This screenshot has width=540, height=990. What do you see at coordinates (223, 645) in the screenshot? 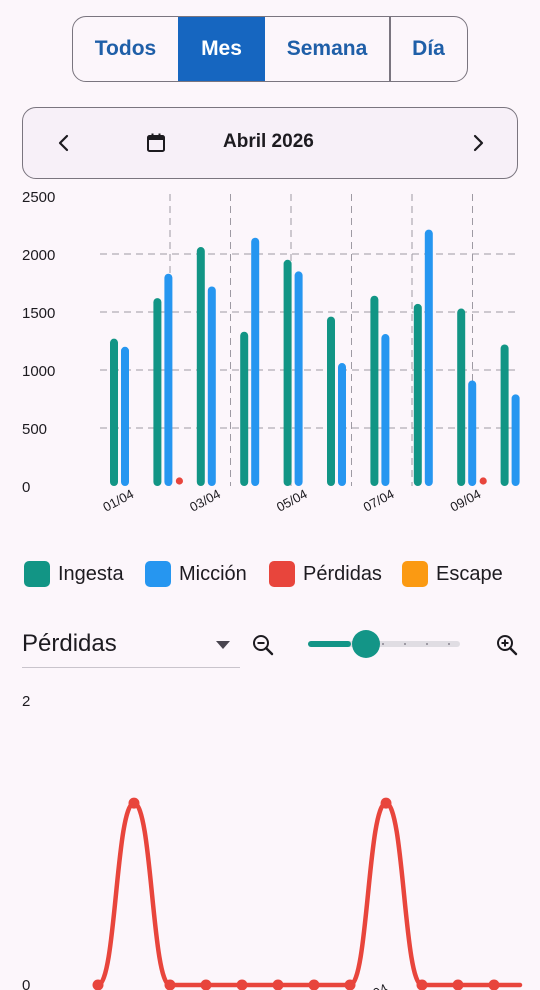
I see `dropdown-arrow-icon` at bounding box center [223, 645].